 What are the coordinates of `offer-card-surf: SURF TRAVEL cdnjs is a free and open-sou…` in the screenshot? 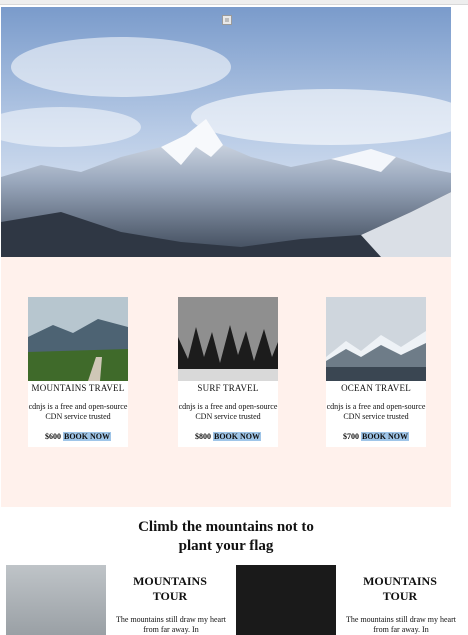 It's located at (228, 372).